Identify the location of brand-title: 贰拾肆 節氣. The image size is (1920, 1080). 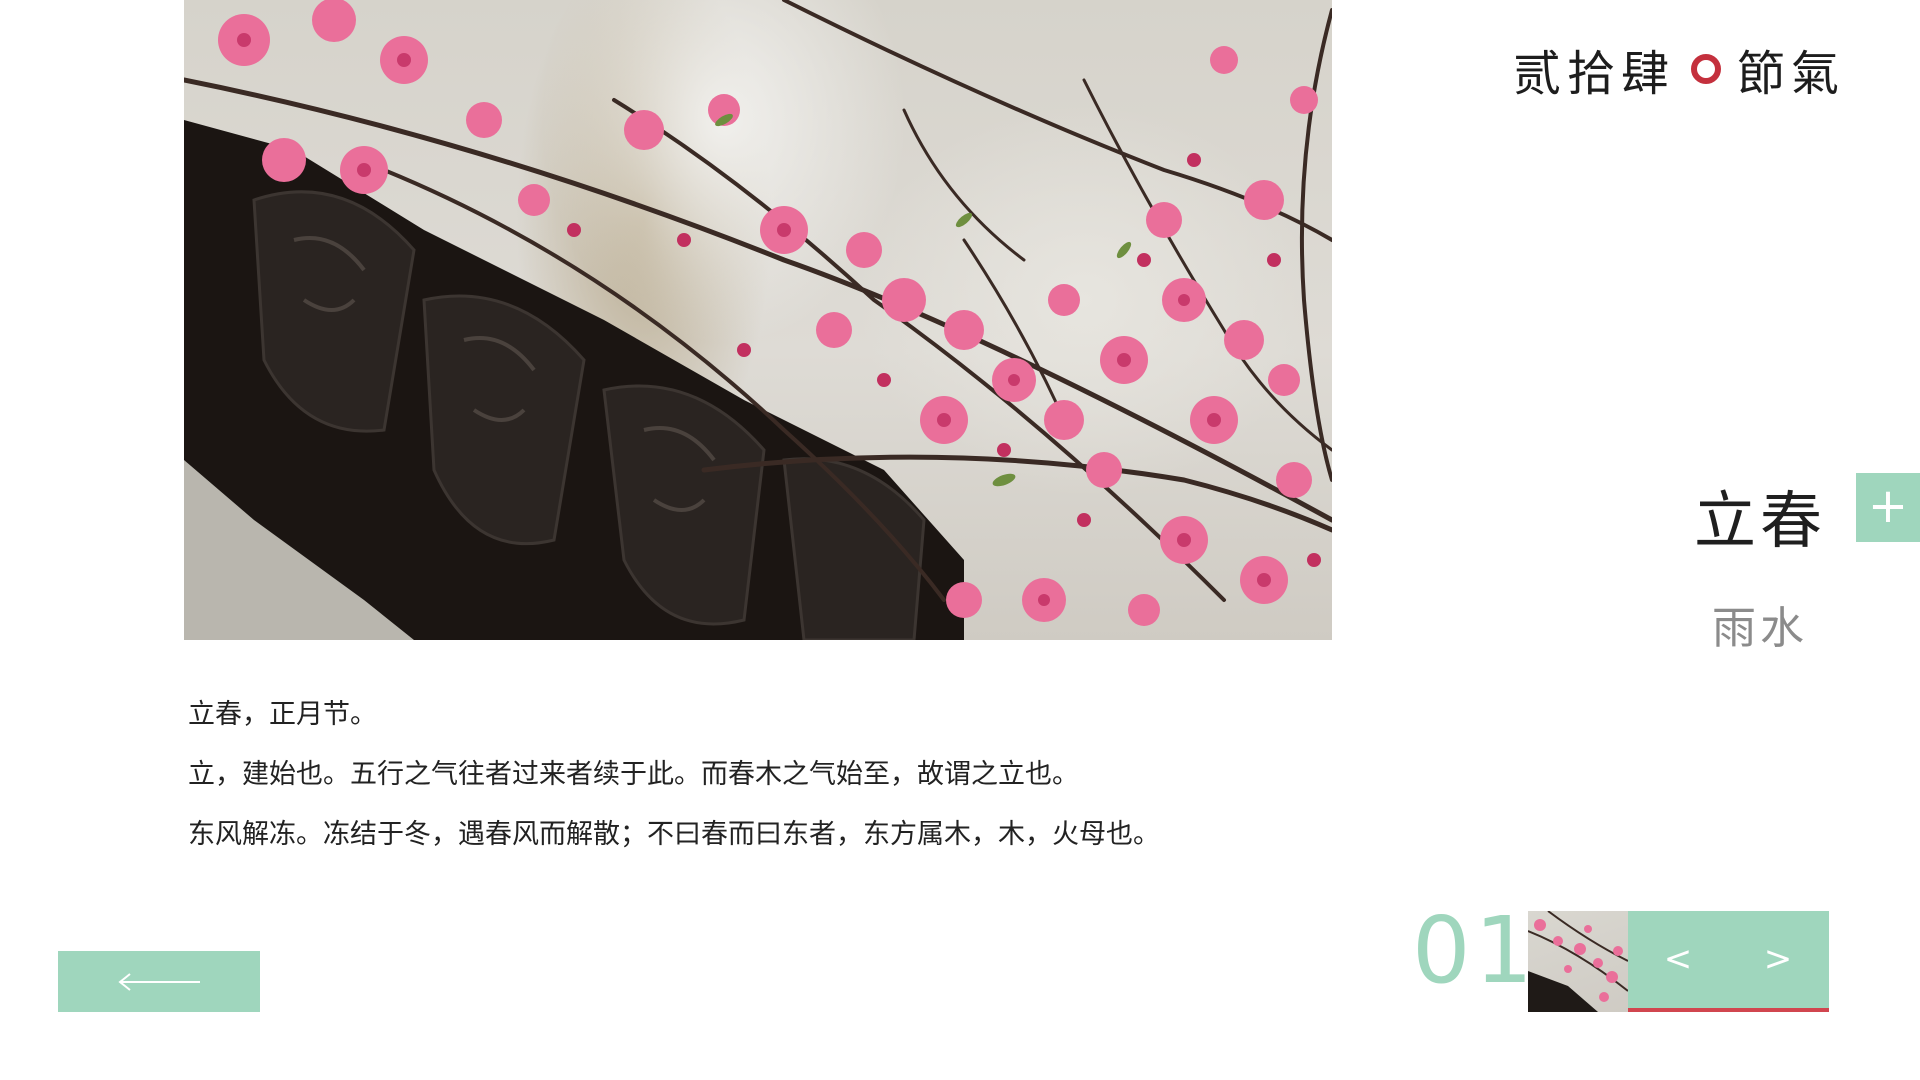
(1679, 69).